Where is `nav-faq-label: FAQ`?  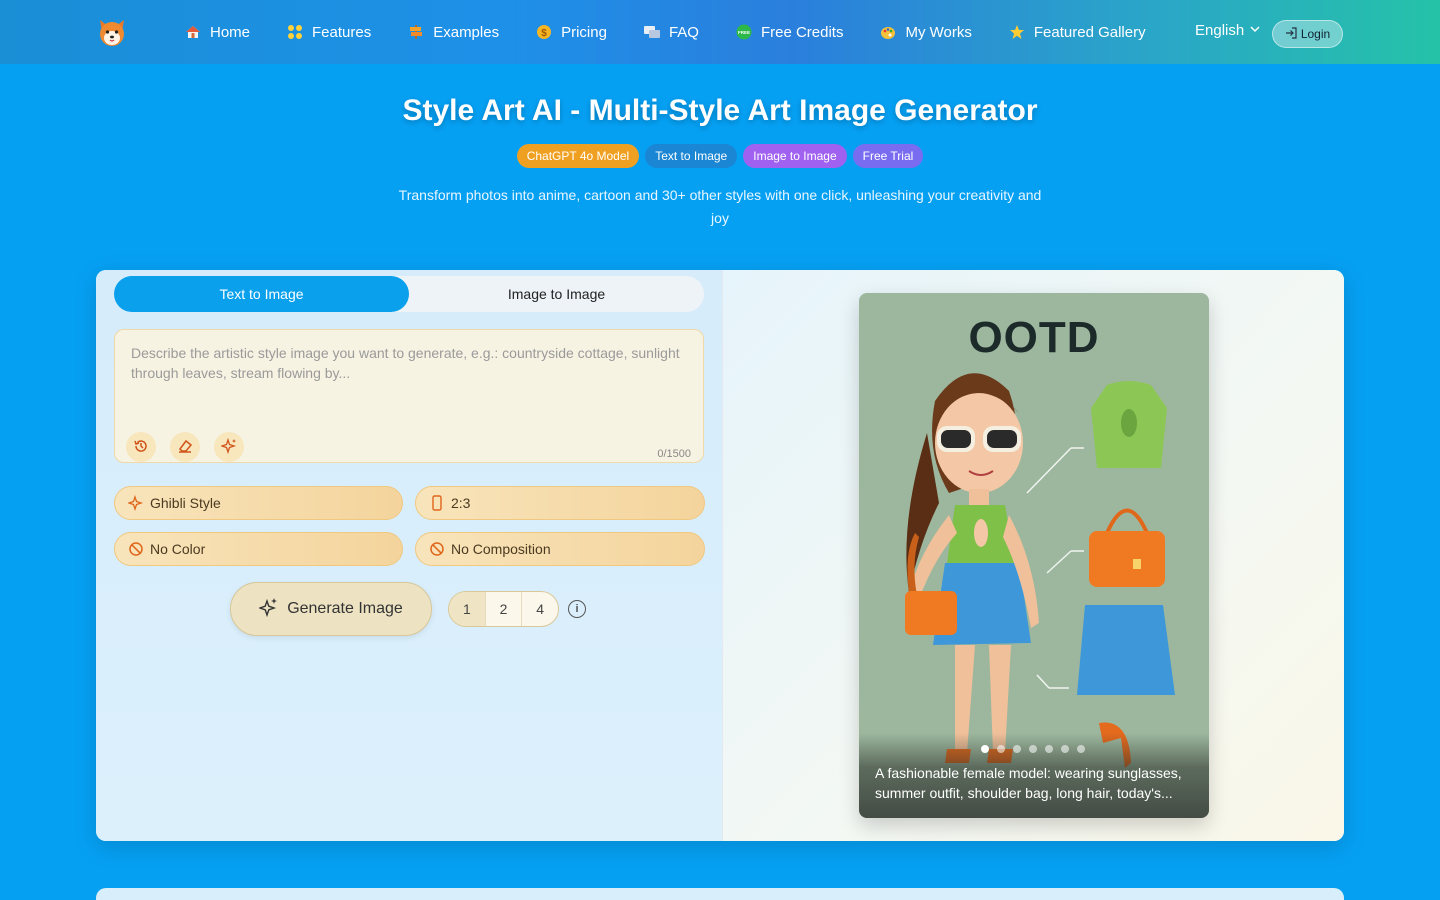 nav-faq-label: FAQ is located at coordinates (683, 32).